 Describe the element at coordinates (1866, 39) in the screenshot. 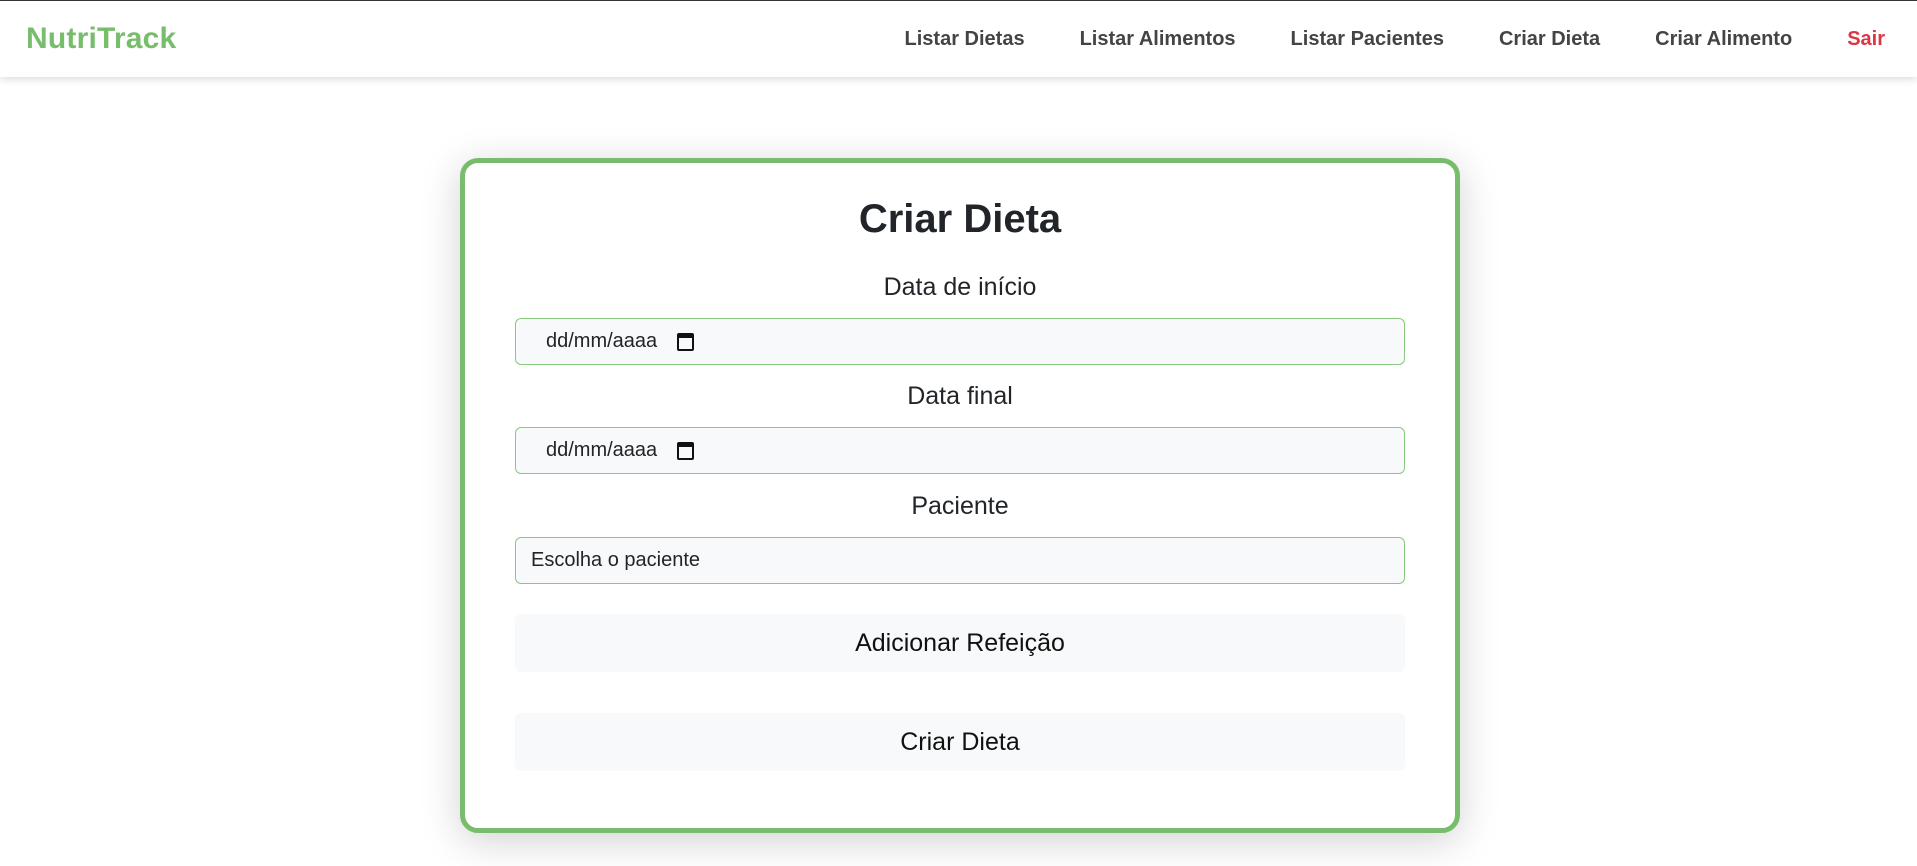

I see `nav-logout: Sair` at that location.